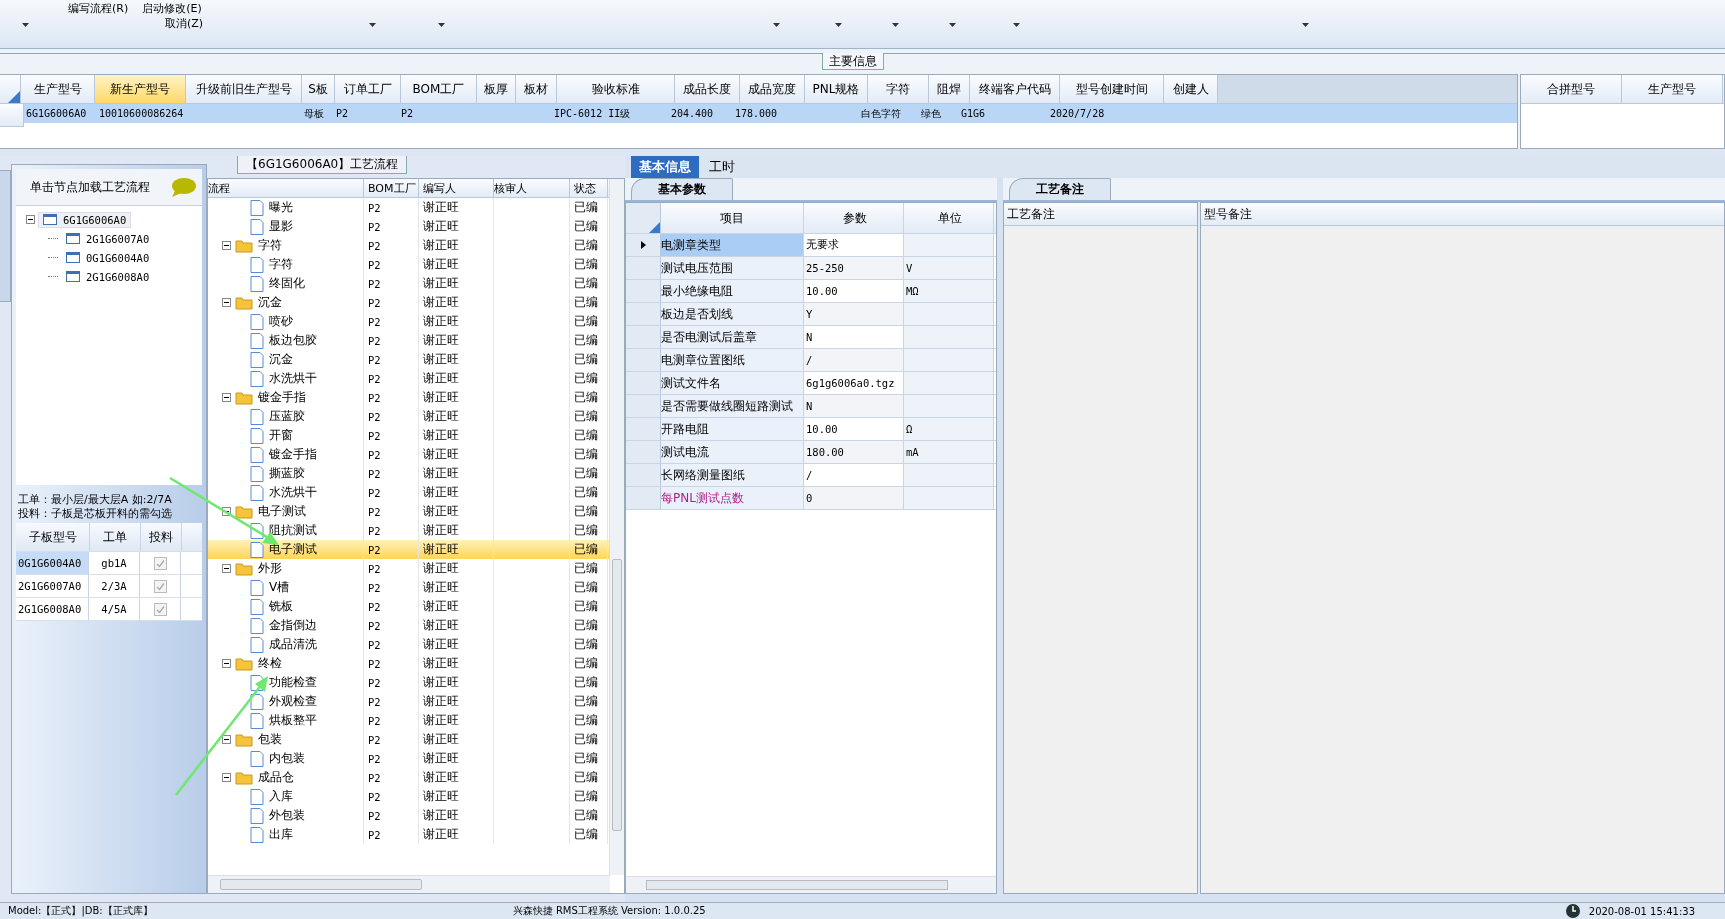 This screenshot has height=919, width=1725. Describe the element at coordinates (98, 8) in the screenshot. I see `menu-item: 编写流程(R)` at that location.